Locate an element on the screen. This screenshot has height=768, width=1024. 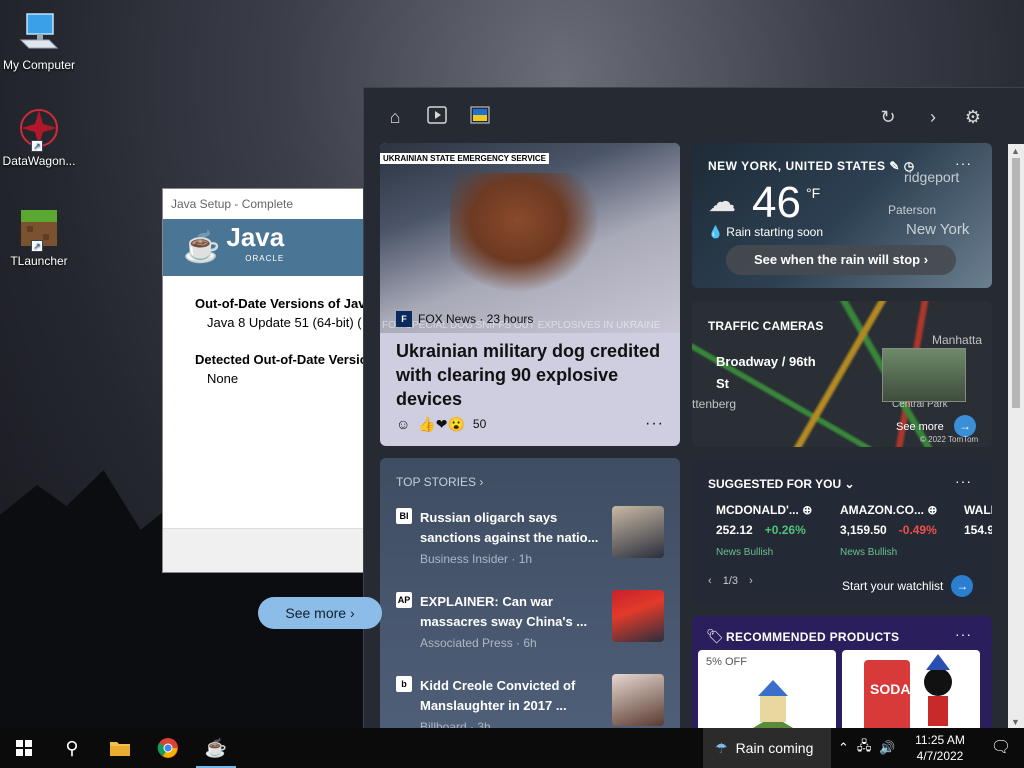
outdated-heading: Out-of-Date Versions of Java is located at coordinates (283, 303).